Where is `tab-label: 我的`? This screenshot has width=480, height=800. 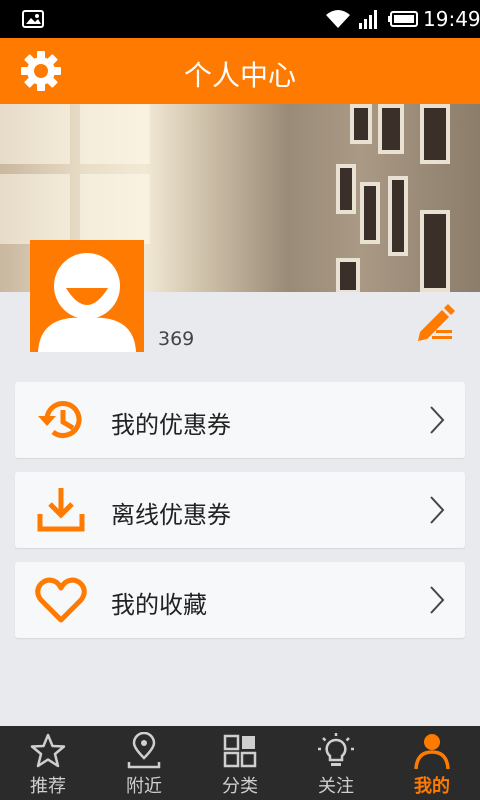 tab-label: 我的 is located at coordinates (432, 786).